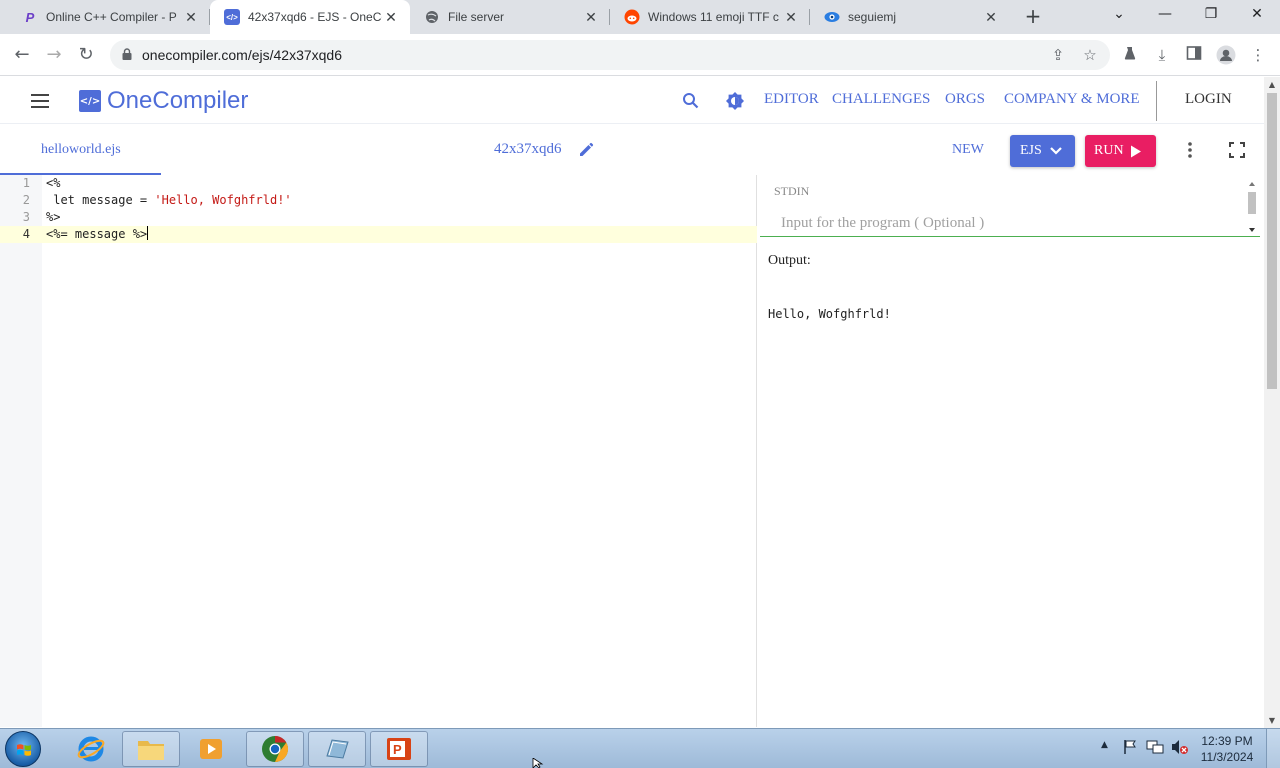  I want to click on nav-orgs: ORGS, so click(965, 99).